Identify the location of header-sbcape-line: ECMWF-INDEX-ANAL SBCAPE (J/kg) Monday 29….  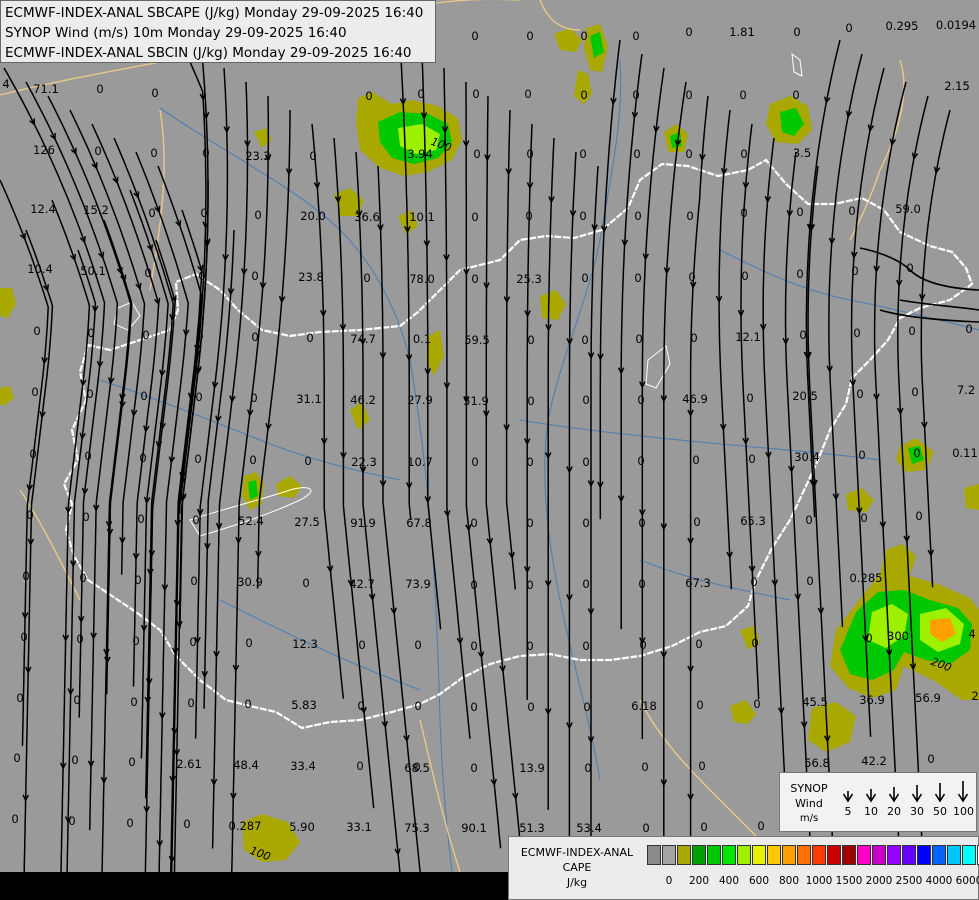
(214, 13).